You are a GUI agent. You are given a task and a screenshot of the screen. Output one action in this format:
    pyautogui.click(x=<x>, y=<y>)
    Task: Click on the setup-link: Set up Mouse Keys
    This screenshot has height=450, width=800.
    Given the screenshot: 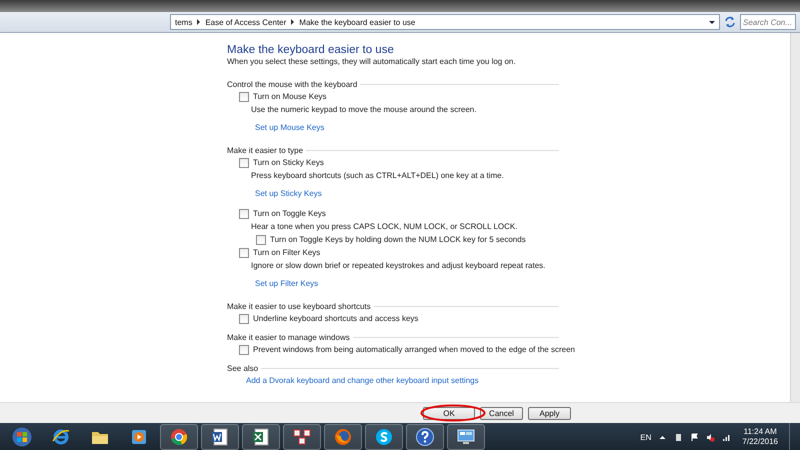 What is the action you would take?
    pyautogui.click(x=289, y=127)
    